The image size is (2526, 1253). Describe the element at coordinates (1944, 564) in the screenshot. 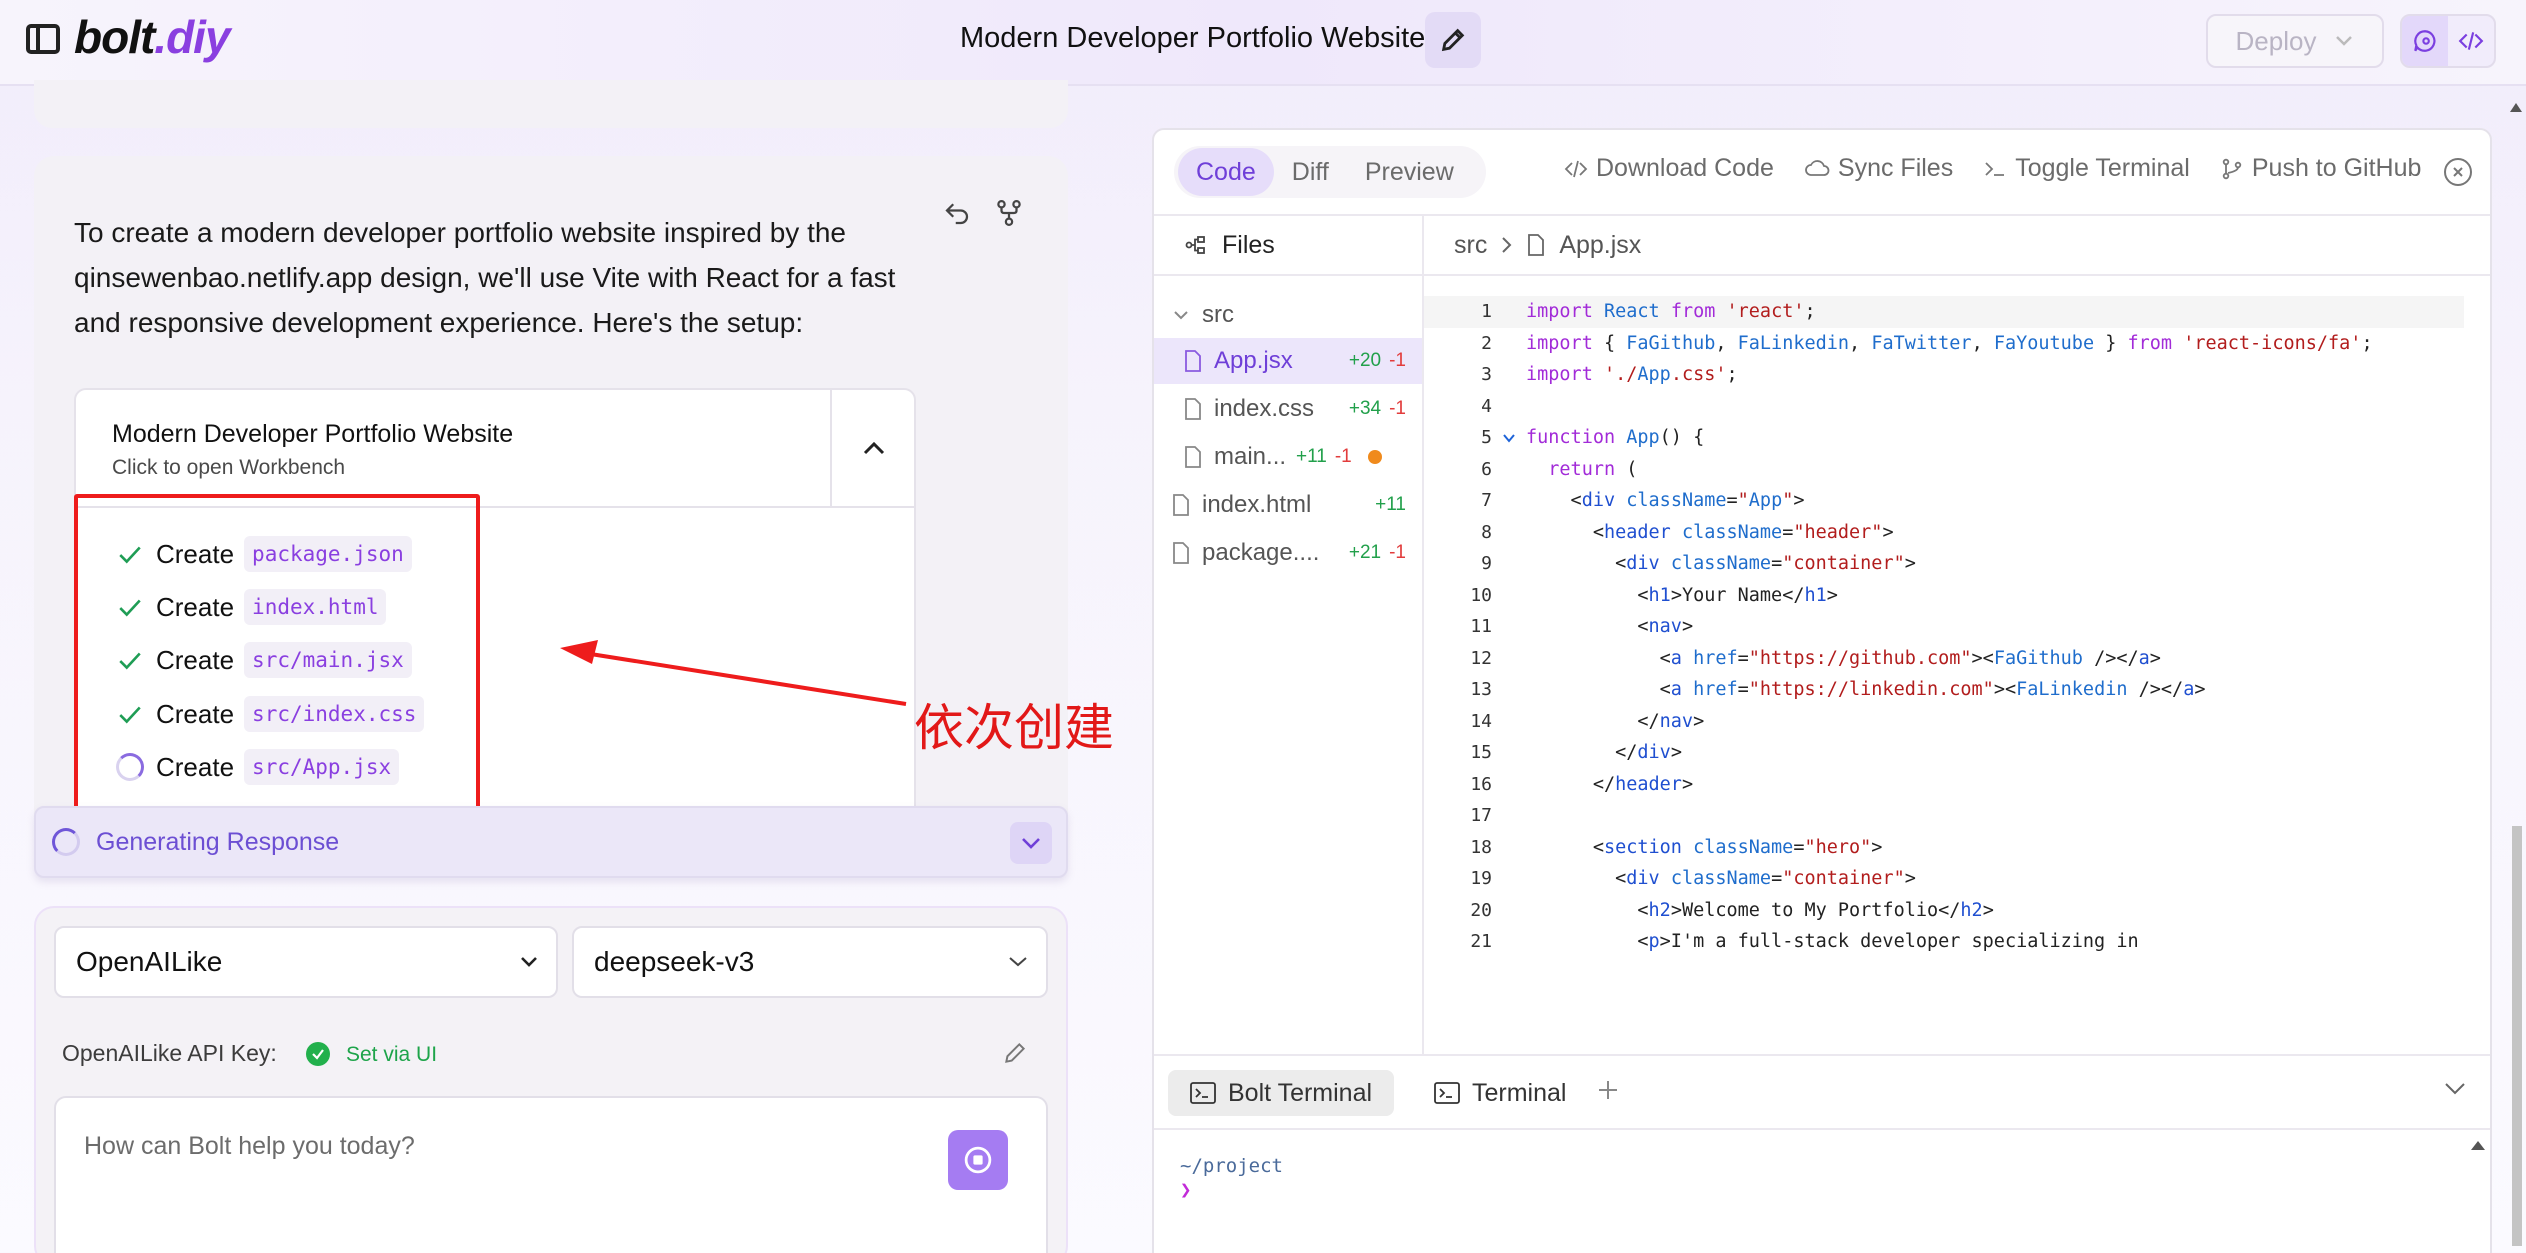

I see `code-line: 9 <div className="container">` at that location.